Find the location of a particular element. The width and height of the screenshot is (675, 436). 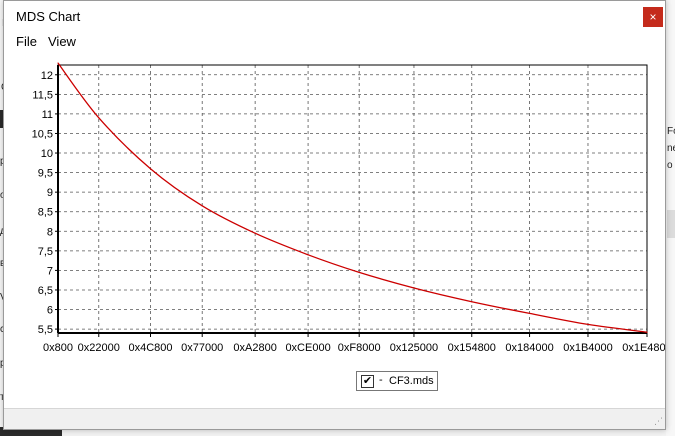

y-tick-label: 9 is located at coordinates (50, 193).